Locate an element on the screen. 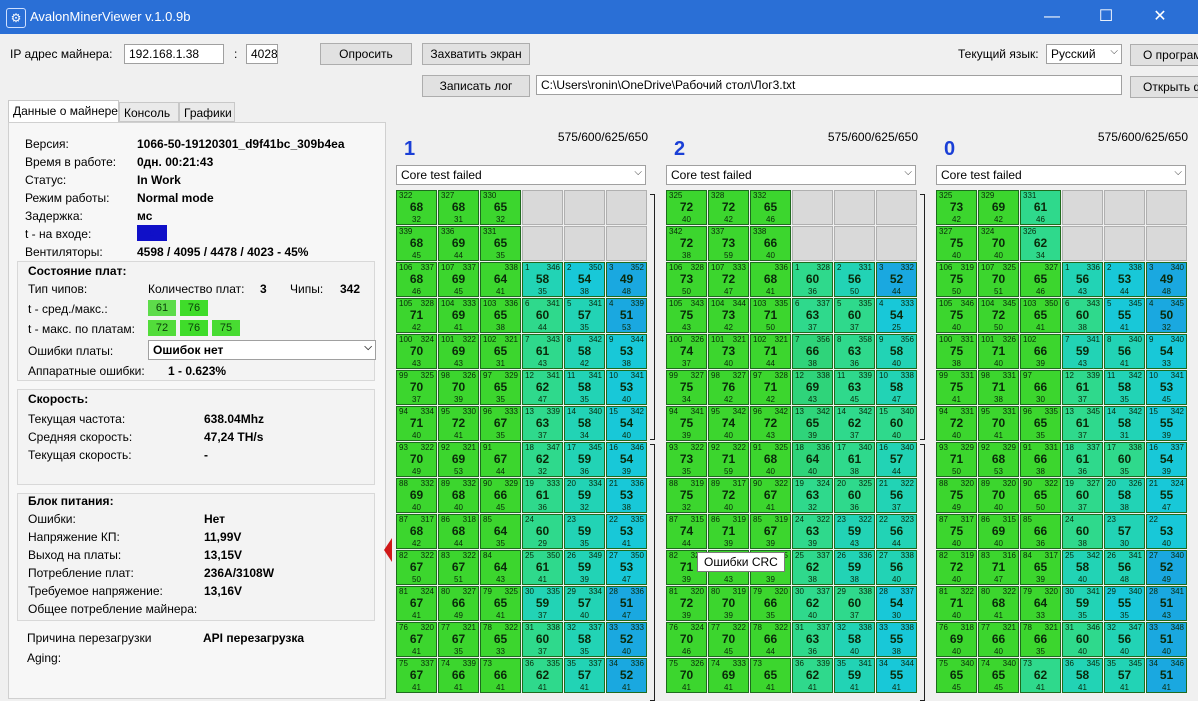 Image resolution: width=1198 pixels, height=701 pixels. chip-cell: 11 339 63 45 is located at coordinates (854, 387).